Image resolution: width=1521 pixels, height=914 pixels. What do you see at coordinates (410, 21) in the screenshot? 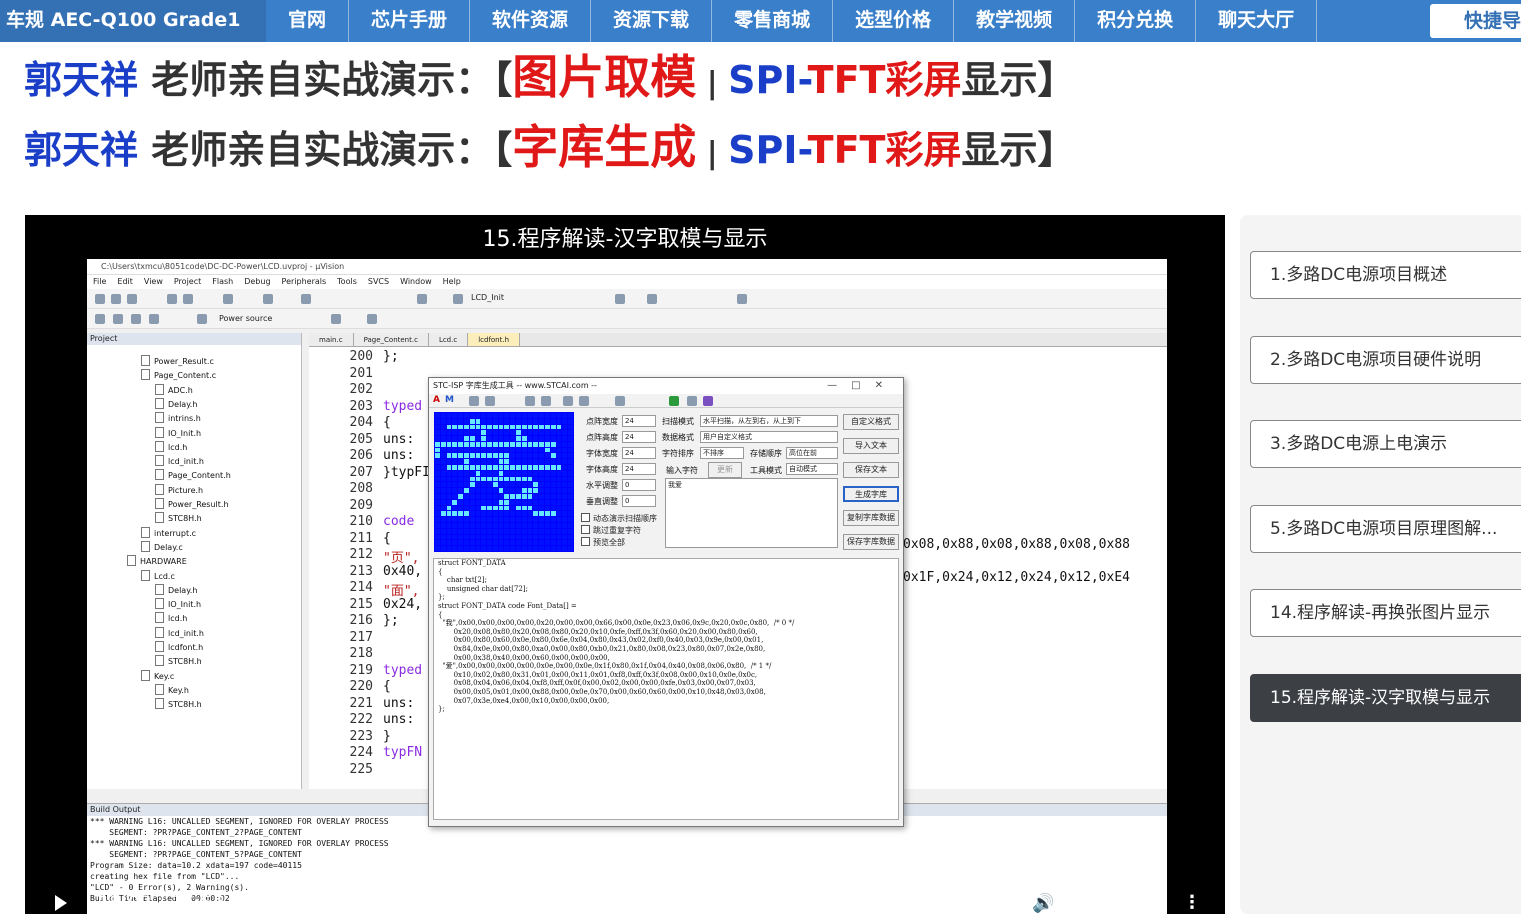
I see `nav-link: 芯片手册` at bounding box center [410, 21].